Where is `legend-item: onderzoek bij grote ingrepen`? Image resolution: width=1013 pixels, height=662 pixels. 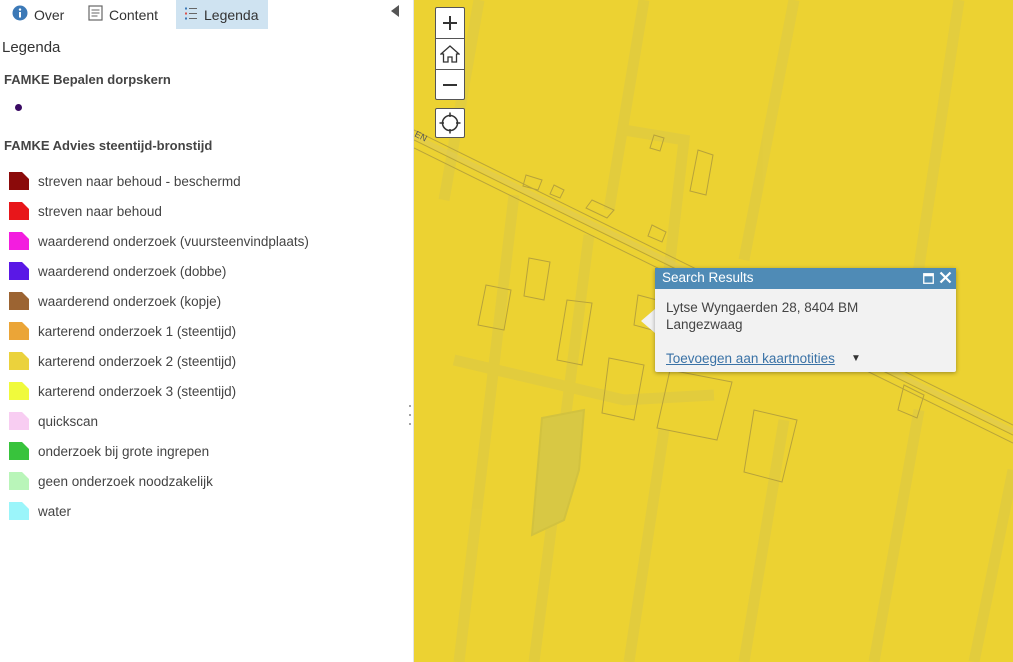
legend-item: onderzoek bij grote ingrepen is located at coordinates (108, 451).